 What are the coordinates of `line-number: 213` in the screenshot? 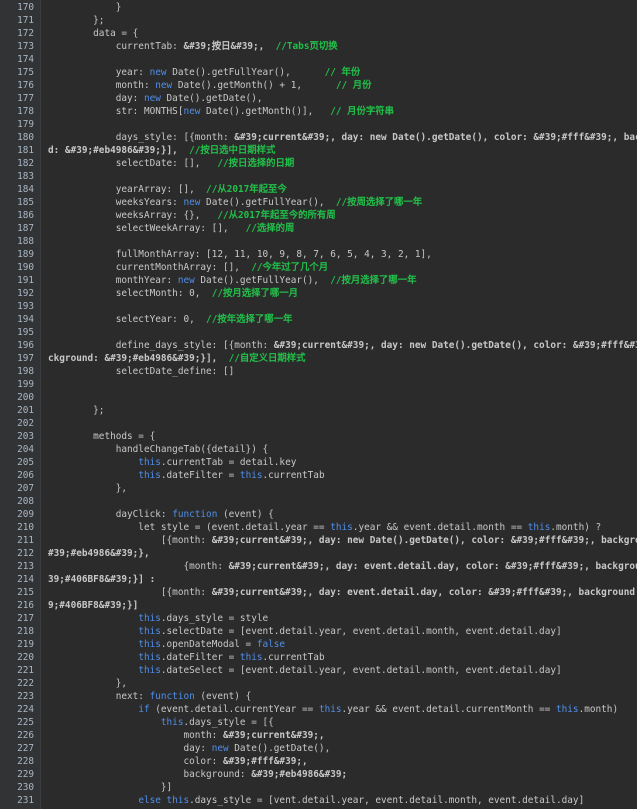 It's located at (25, 566).